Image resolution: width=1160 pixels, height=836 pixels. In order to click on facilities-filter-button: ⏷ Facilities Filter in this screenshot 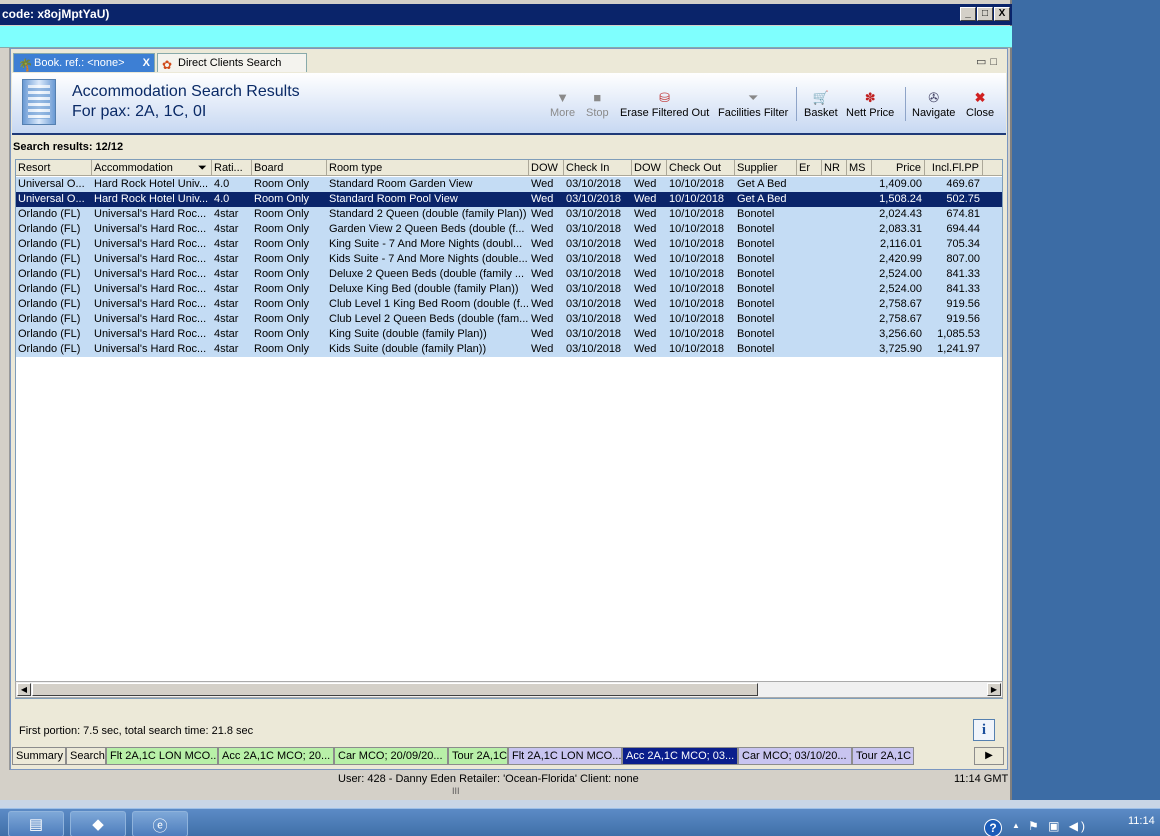, I will do `click(753, 104)`.